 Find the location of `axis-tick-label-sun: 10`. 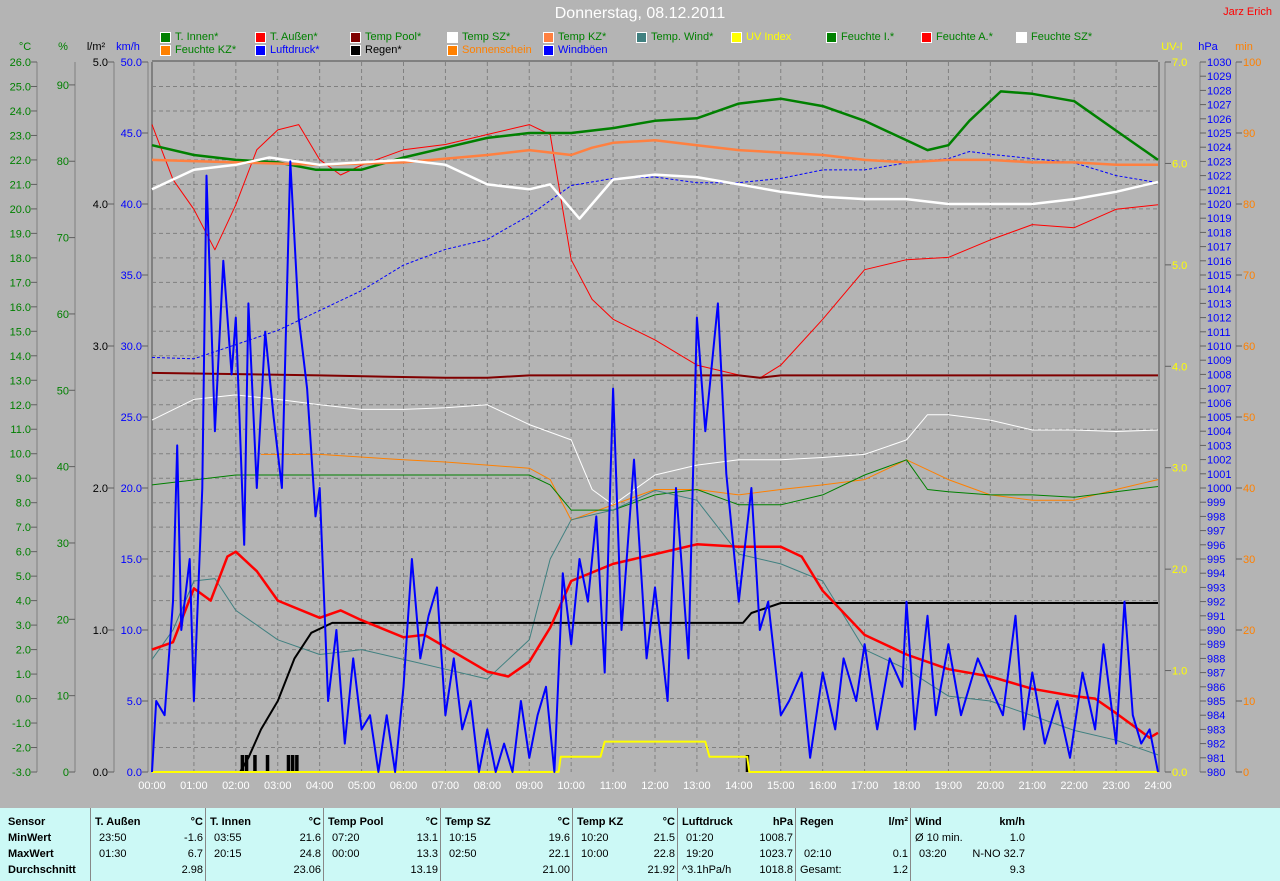

axis-tick-label-sun: 10 is located at coordinates (1249, 702).